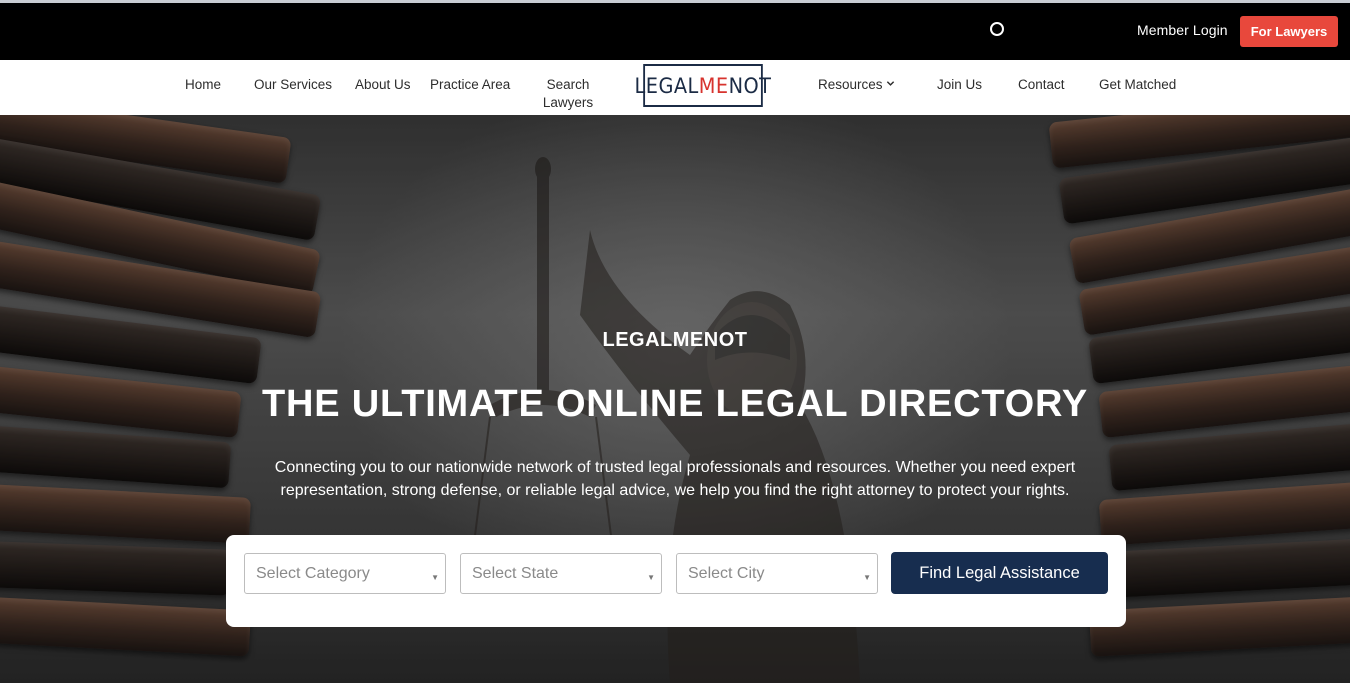  I want to click on for-lawyers-button: For Lawyers, so click(1289, 31).